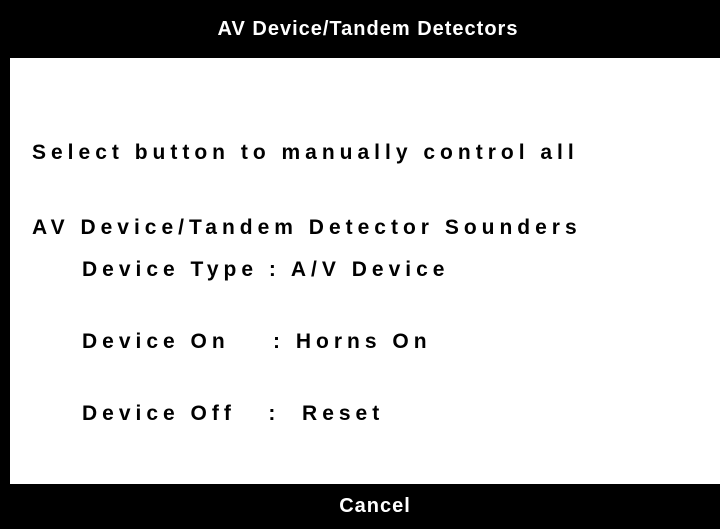 Image resolution: width=720 pixels, height=529 pixels. Describe the element at coordinates (233, 413) in the screenshot. I see `device-off-line: Device Off : Reset` at that location.